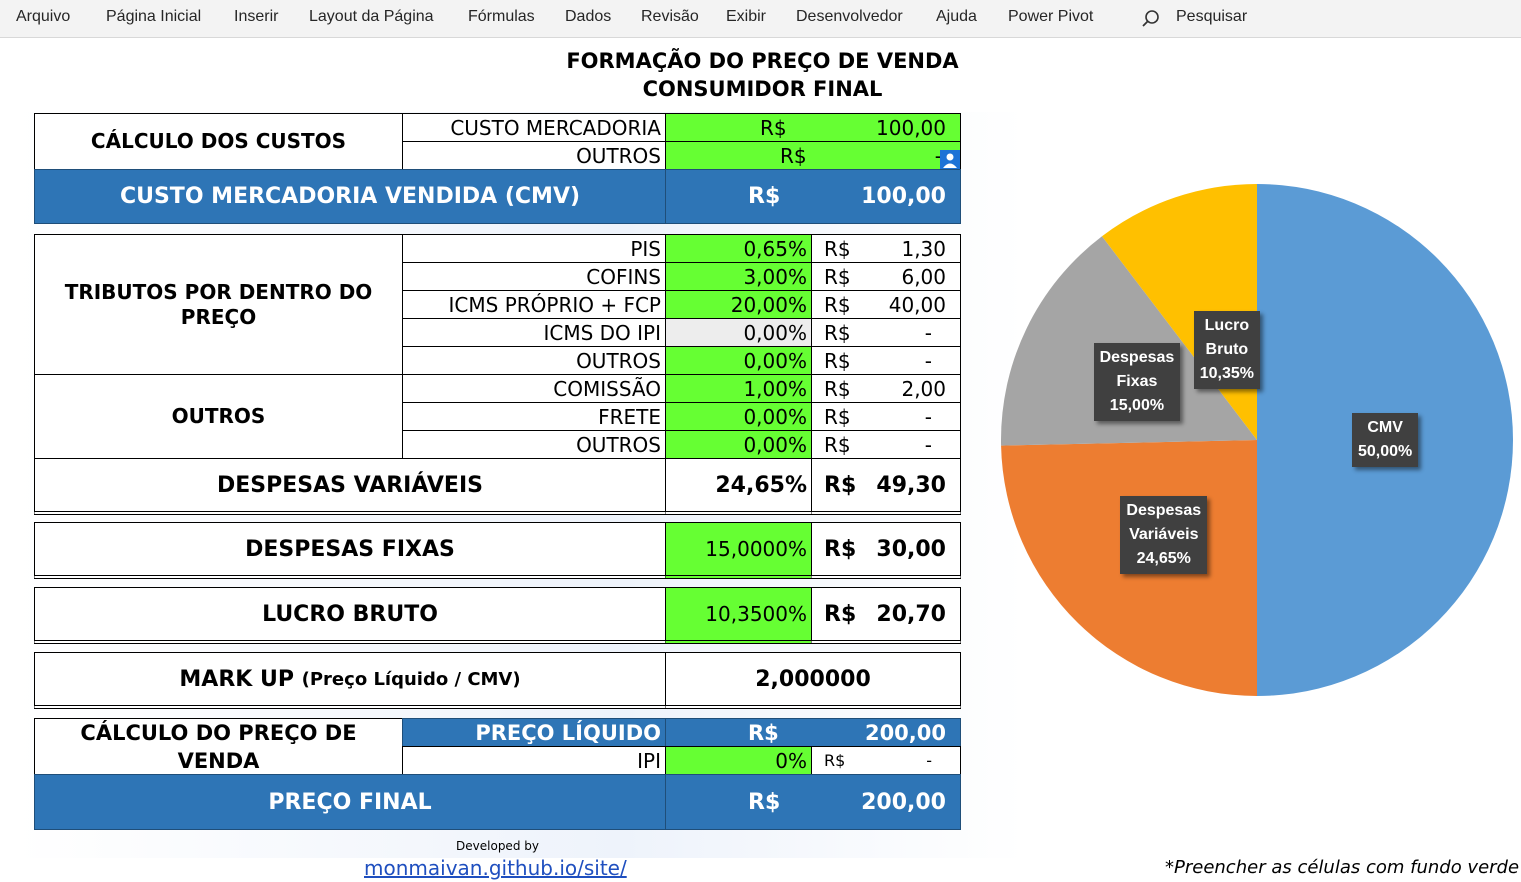 This screenshot has width=1521, height=882. I want to click on tributos-header: TRIBUTOS POR DENTRO DO PREÇO, so click(218, 304).